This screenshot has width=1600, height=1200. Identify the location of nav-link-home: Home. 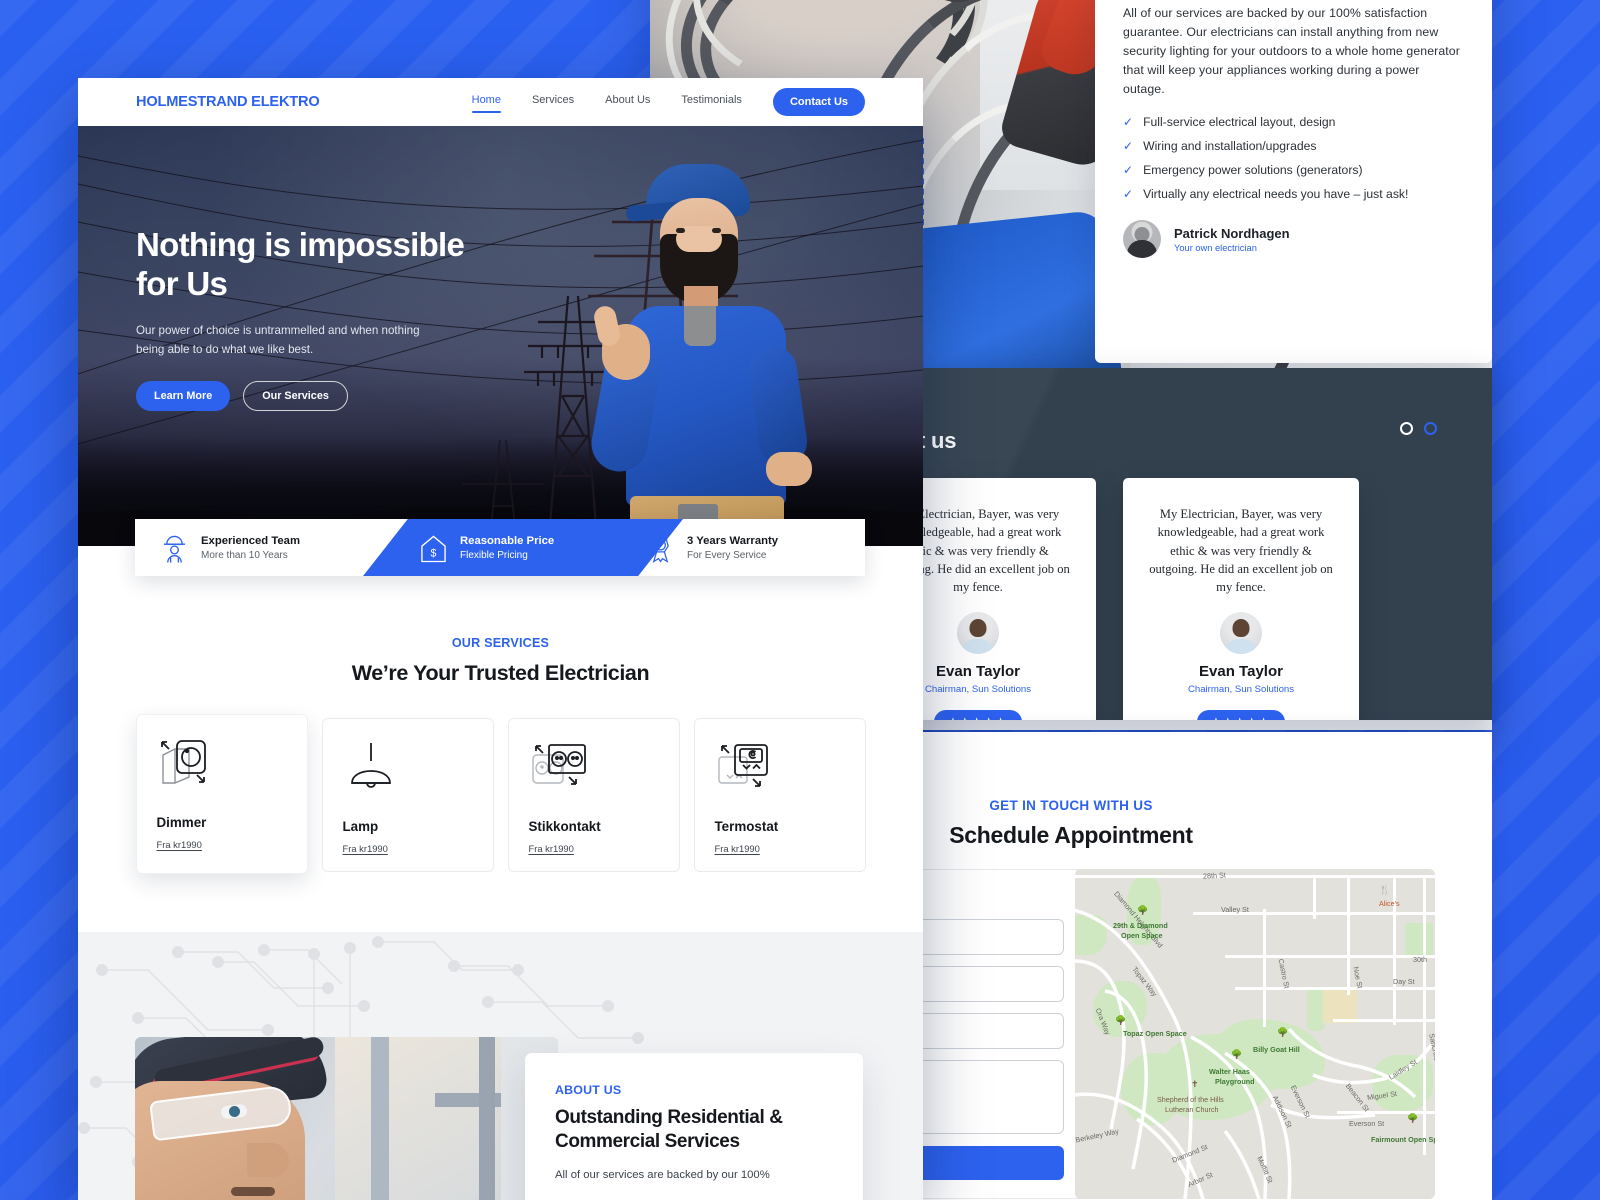
(486, 103).